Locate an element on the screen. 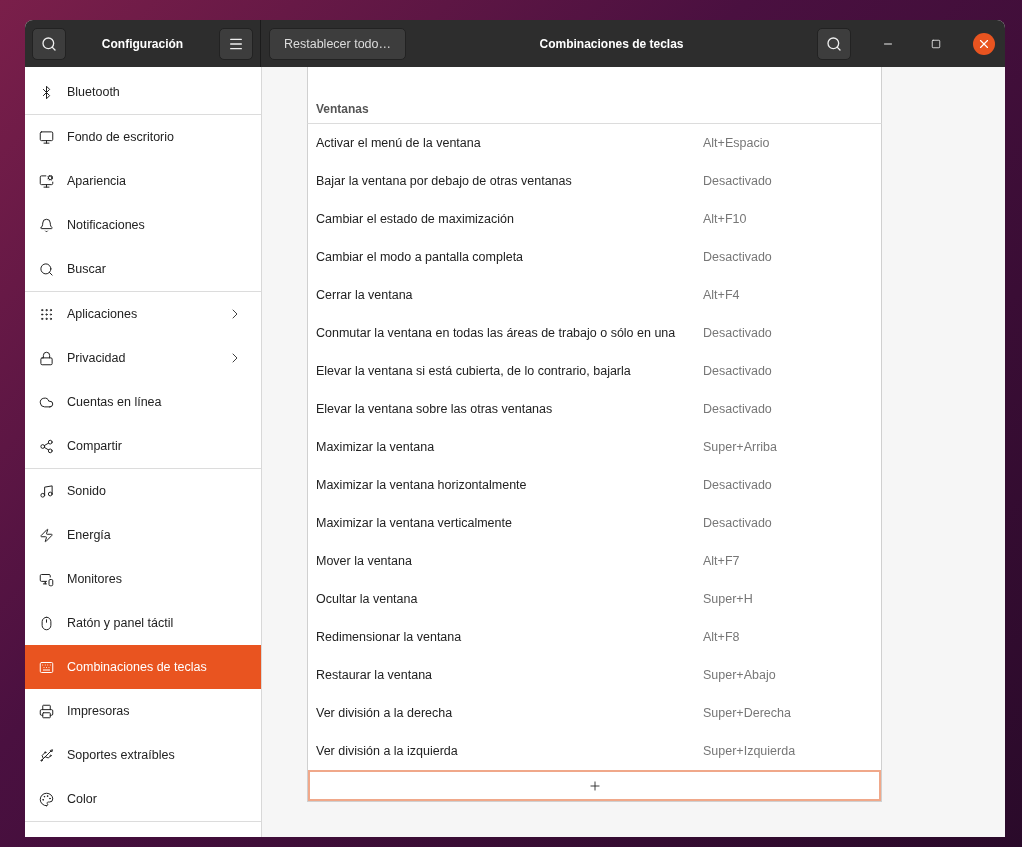 This screenshot has height=847, width=1022. sidebar-item: Color is located at coordinates (143, 799).